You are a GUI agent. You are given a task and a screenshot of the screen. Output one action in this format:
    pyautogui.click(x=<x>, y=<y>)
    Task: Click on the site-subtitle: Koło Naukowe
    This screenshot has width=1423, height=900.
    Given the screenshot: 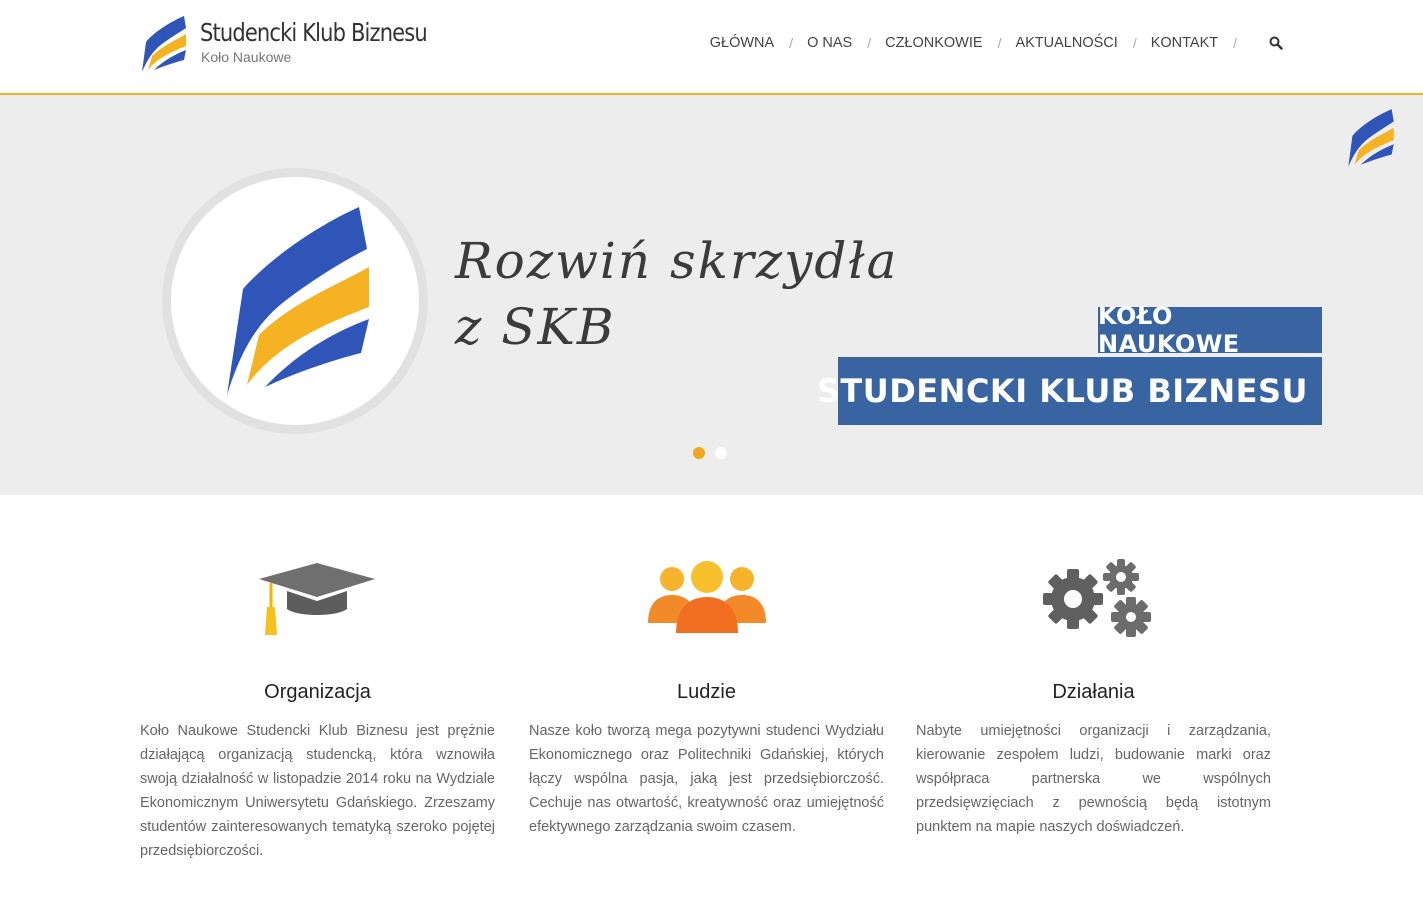 What is the action you would take?
    pyautogui.click(x=246, y=57)
    